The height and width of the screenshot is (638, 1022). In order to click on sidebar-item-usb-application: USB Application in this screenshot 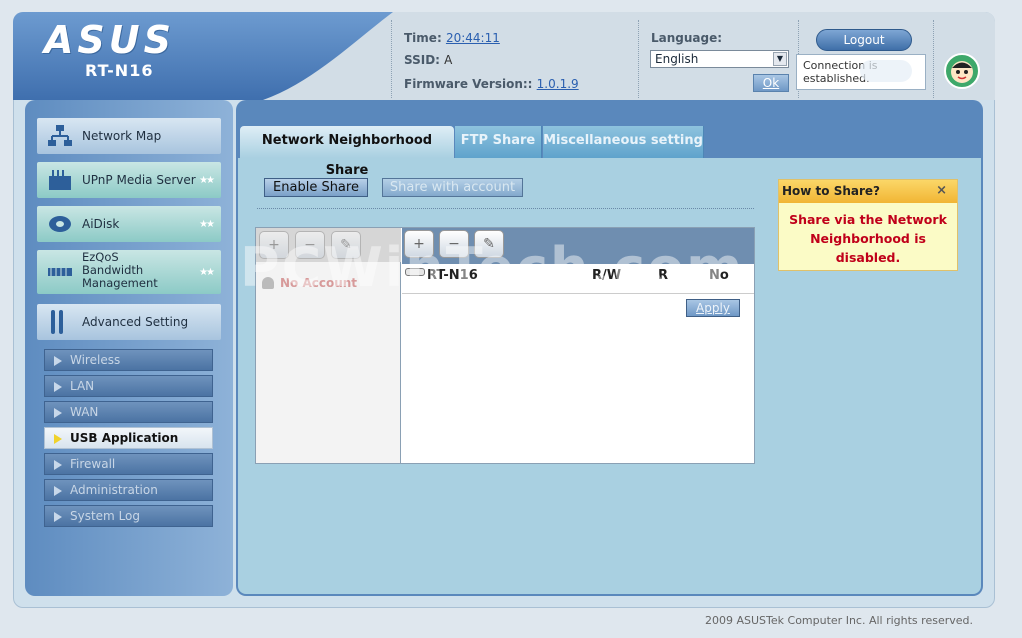, I will do `click(128, 438)`.